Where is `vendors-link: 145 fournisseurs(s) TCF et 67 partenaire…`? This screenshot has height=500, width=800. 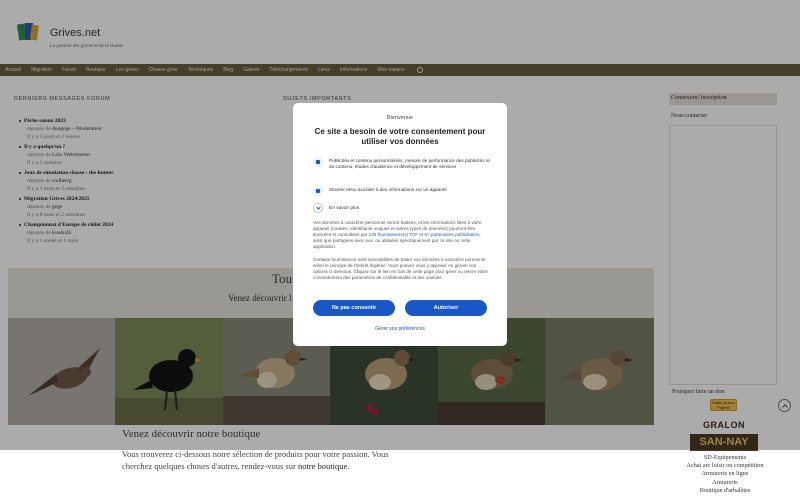 vendors-link: 145 fournisseurs(s) TCF et 67 partenaire… is located at coordinates (424, 234).